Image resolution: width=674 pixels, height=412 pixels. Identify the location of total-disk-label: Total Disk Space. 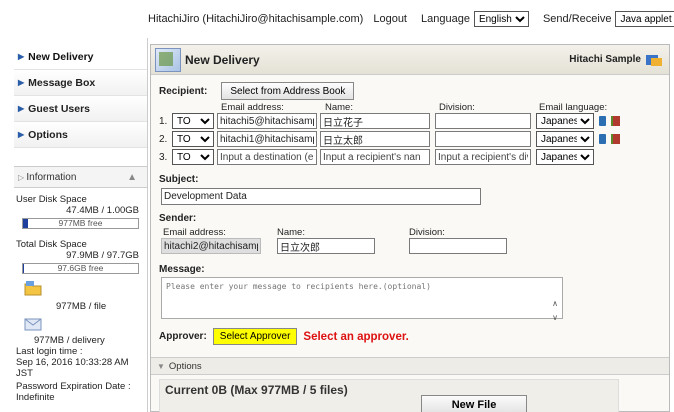
(51, 244).